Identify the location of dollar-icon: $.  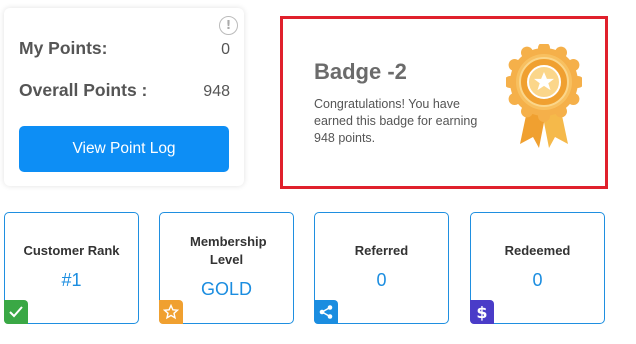
(482, 312).